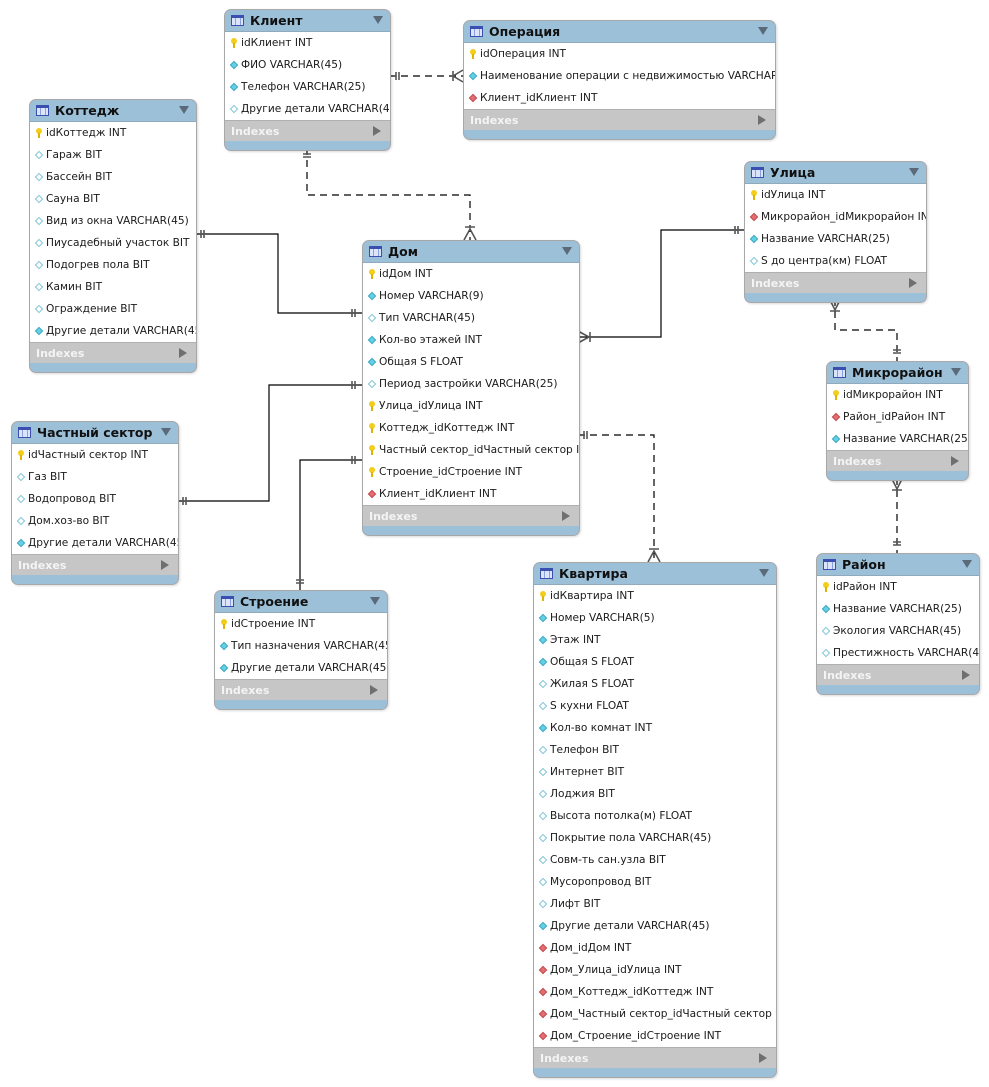  Describe the element at coordinates (471, 340) in the screenshot. I see `column-row: Кол-во этажей INT` at that location.